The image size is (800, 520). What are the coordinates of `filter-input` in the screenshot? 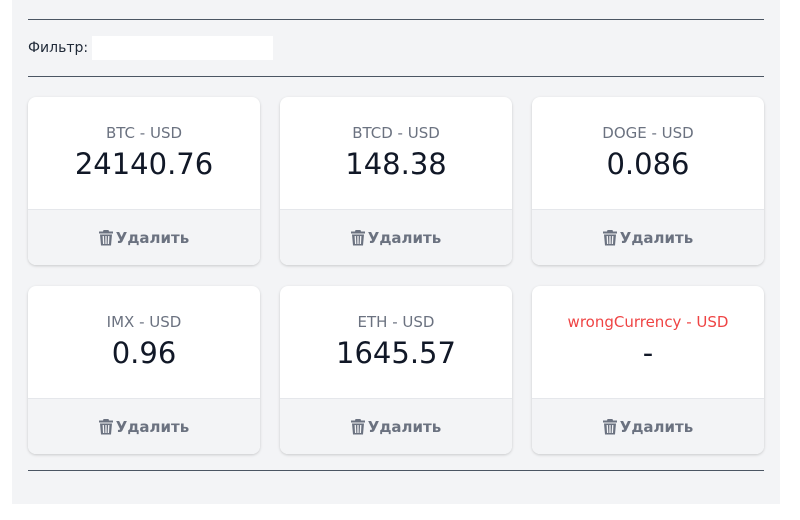 It's located at (183, 48).